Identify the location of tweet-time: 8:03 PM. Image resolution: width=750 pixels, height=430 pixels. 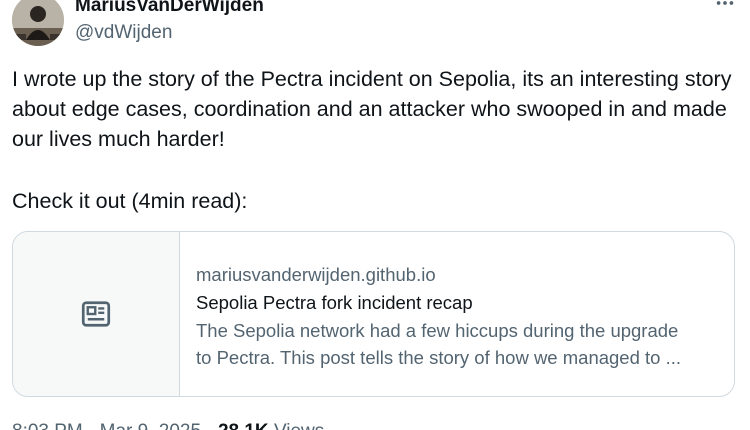
(47, 425).